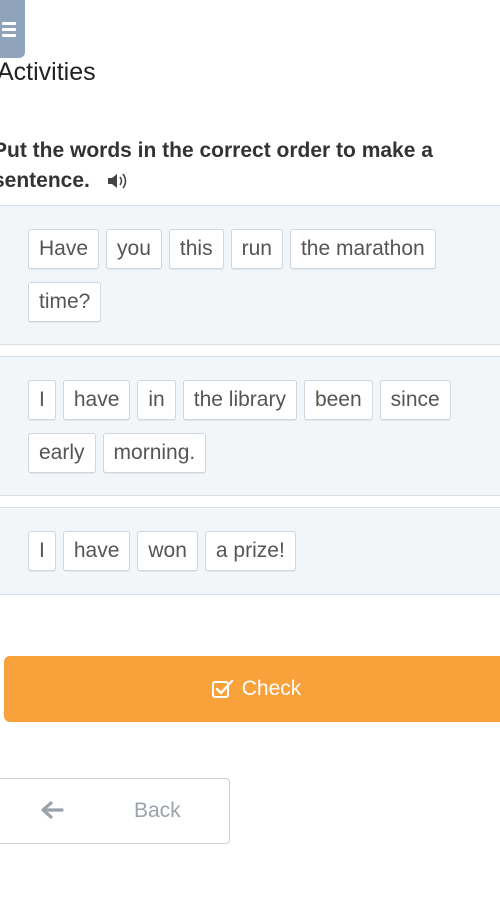 Image resolution: width=500 pixels, height=918 pixels. What do you see at coordinates (157, 810) in the screenshot?
I see `back-label: Back` at bounding box center [157, 810].